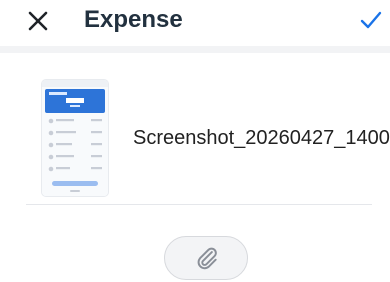 This screenshot has height=282, width=390. I want to click on page-title: Expense, so click(133, 19).